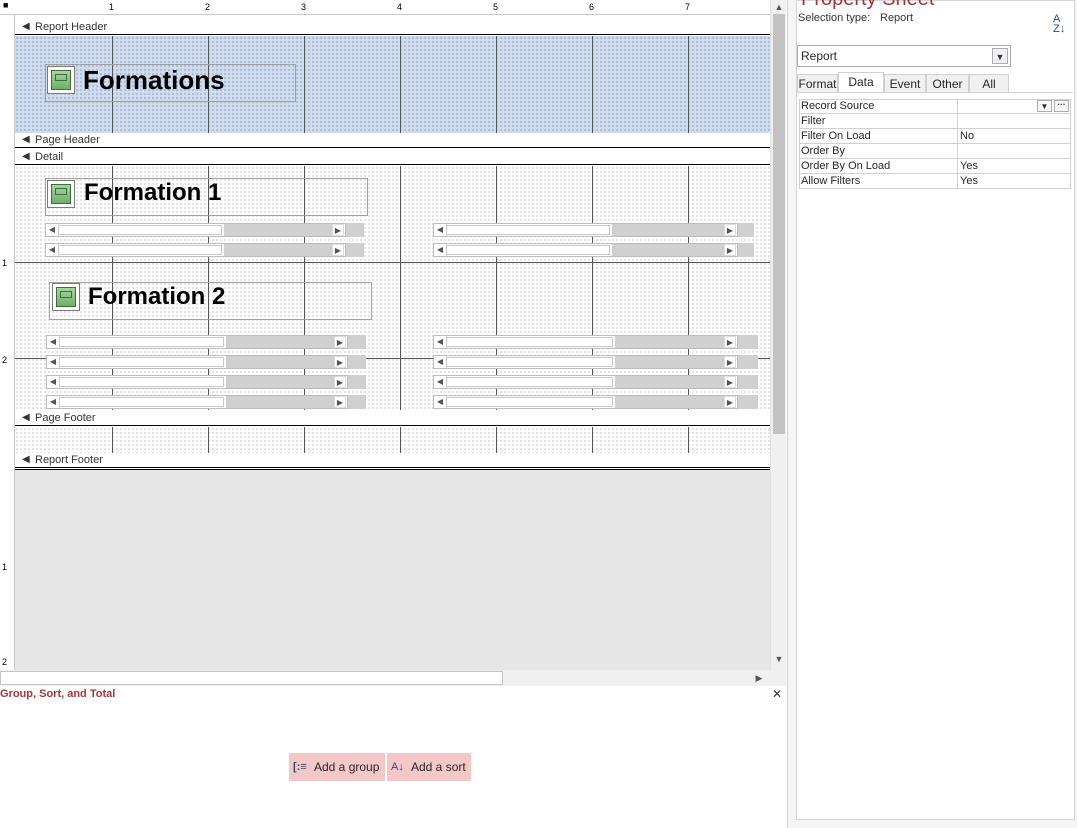 The image size is (1077, 828). Describe the element at coordinates (777, 694) in the screenshot. I see `close-icon: ✕` at that location.